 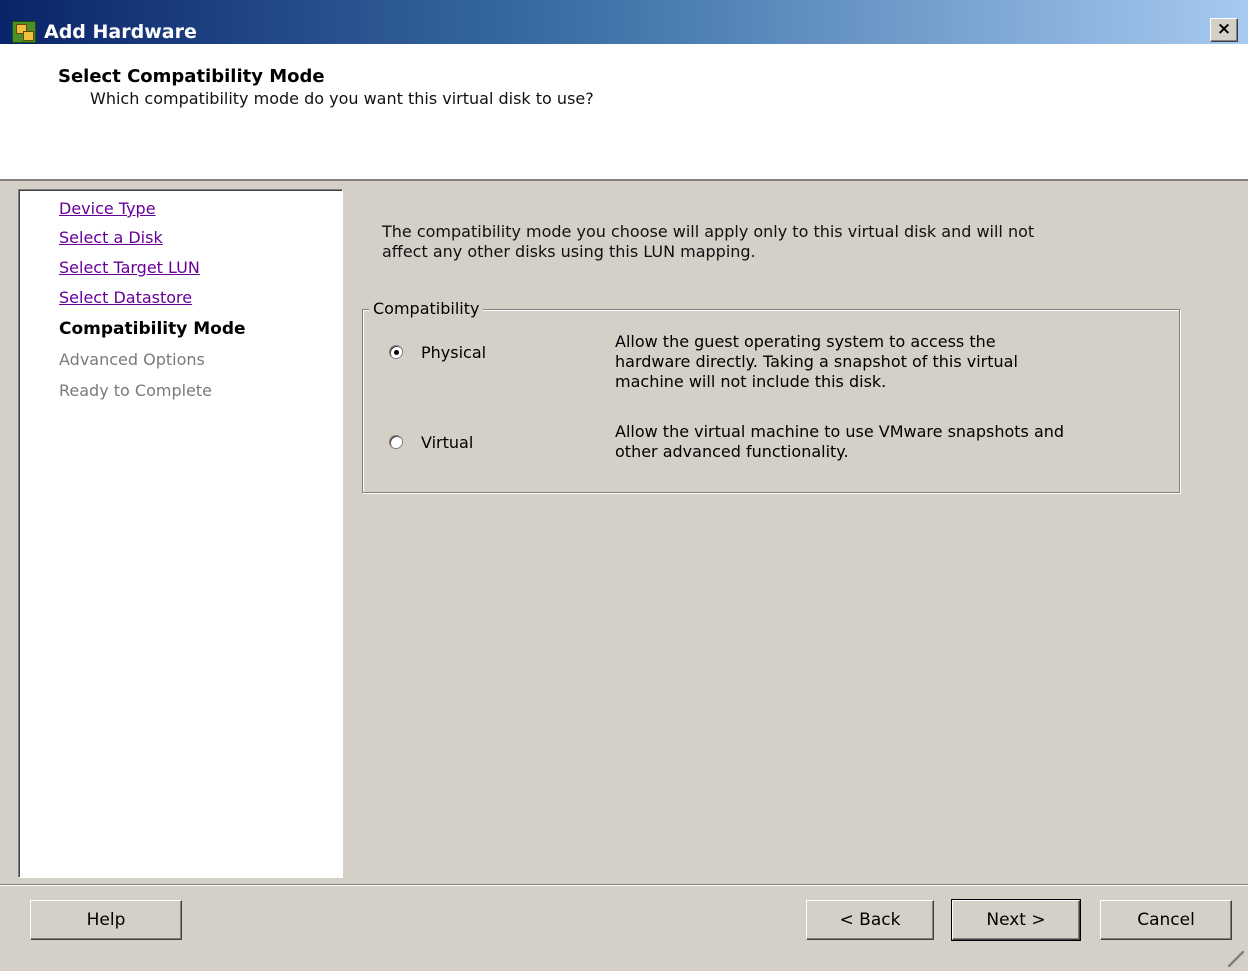 What do you see at coordinates (125, 298) in the screenshot?
I see `step-select-datastore: Select Datastore` at bounding box center [125, 298].